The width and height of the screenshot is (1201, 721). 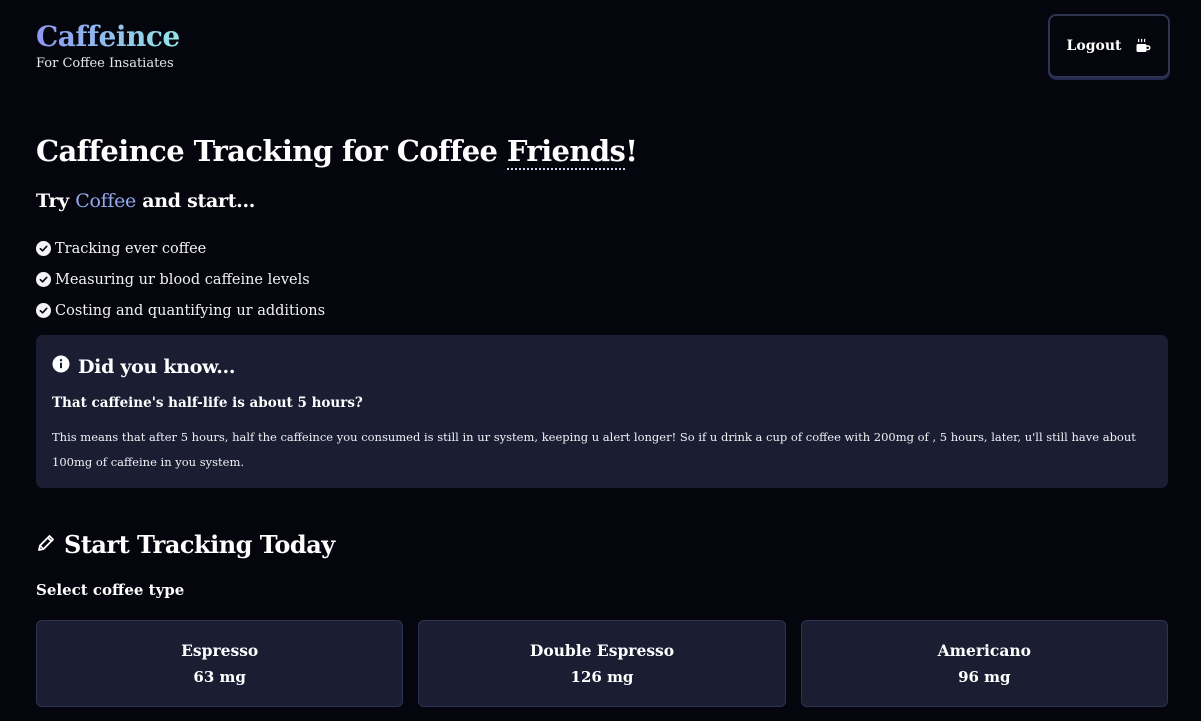 I want to click on hero-title-prefix: Caffeince Tracking for Coffee, so click(x=271, y=151).